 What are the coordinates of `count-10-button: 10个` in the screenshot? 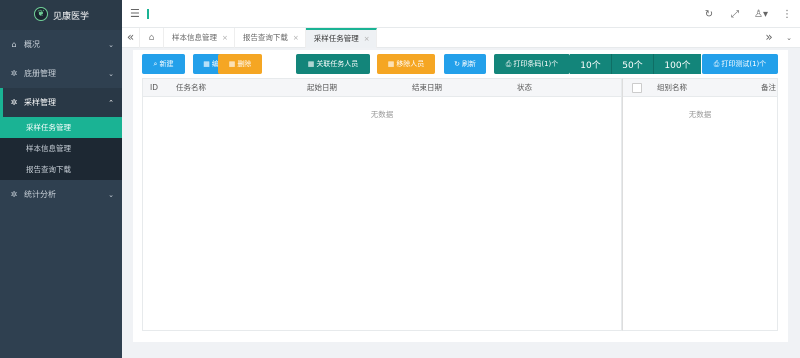 It's located at (591, 64).